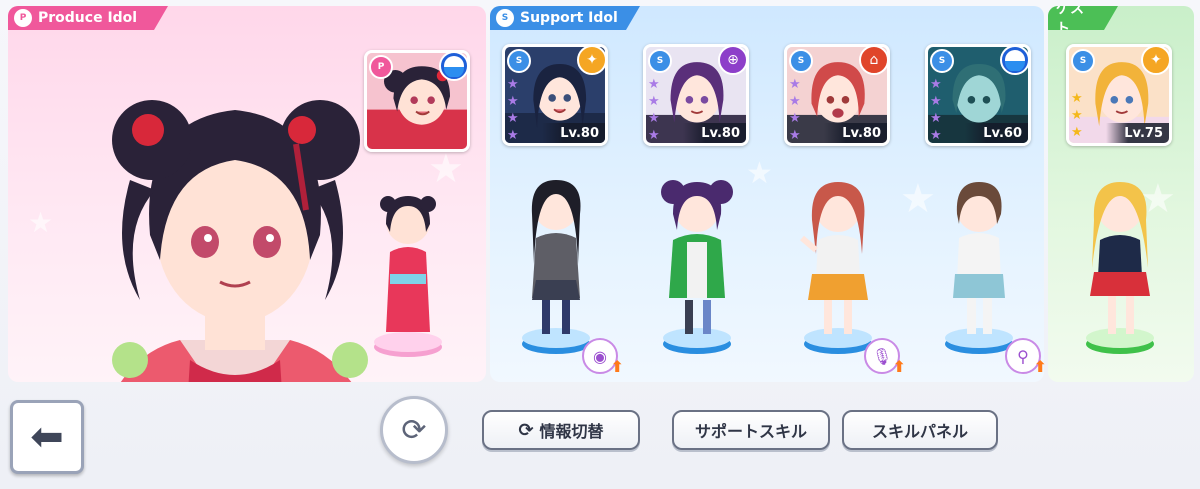 The image size is (1200, 489). Describe the element at coordinates (571, 431) in the screenshot. I see `info-switch-label: 情報切替` at that location.